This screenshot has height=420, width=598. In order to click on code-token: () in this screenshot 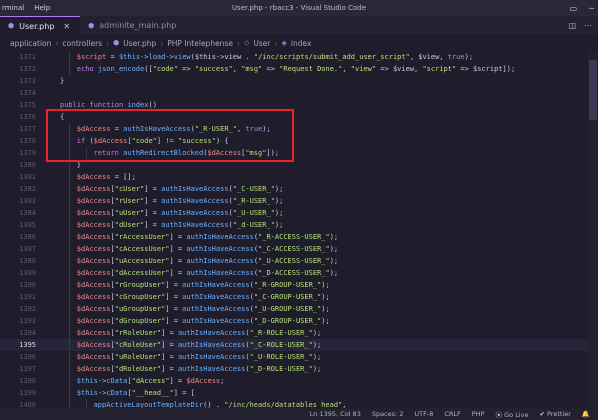, I will do `click(152, 105)`.